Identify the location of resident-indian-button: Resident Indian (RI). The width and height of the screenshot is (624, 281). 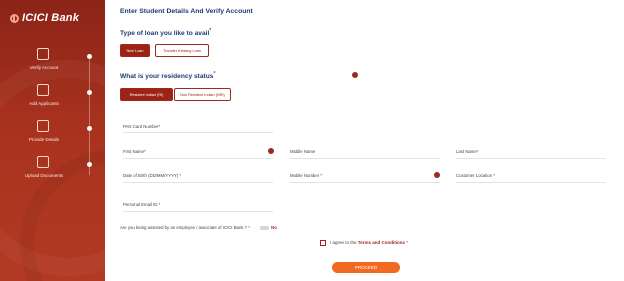
(146, 94).